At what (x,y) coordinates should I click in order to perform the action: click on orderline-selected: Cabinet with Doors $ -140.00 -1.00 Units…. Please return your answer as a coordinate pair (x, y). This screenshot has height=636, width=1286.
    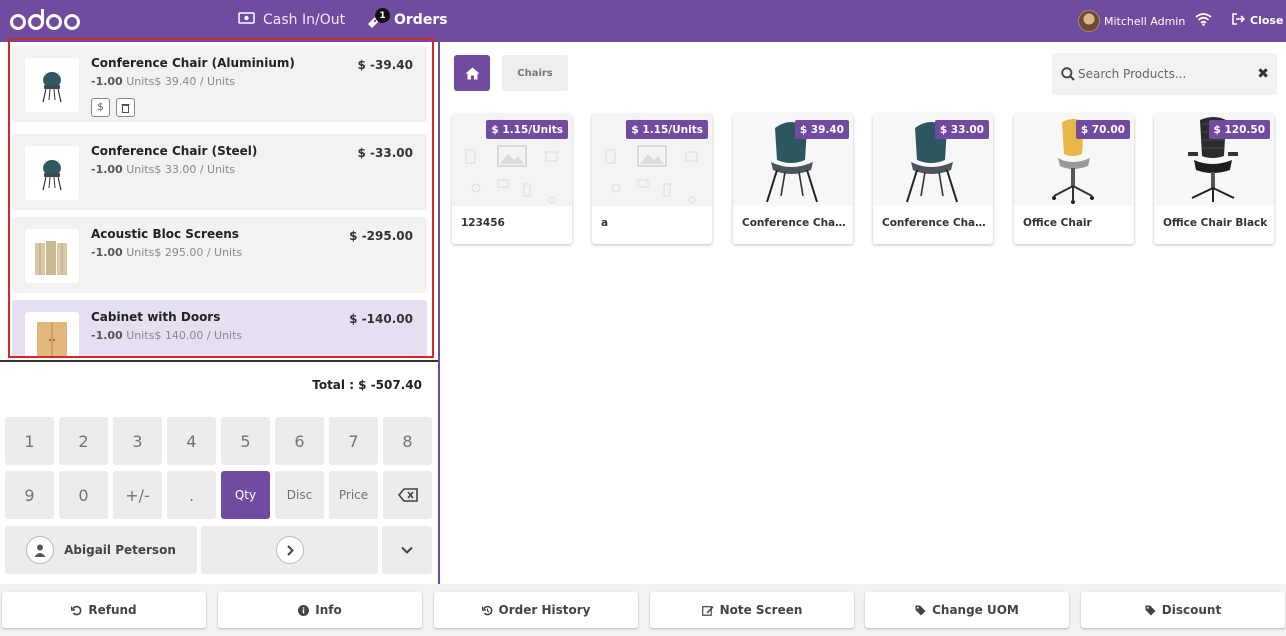
    Looking at the image, I should click on (219, 328).